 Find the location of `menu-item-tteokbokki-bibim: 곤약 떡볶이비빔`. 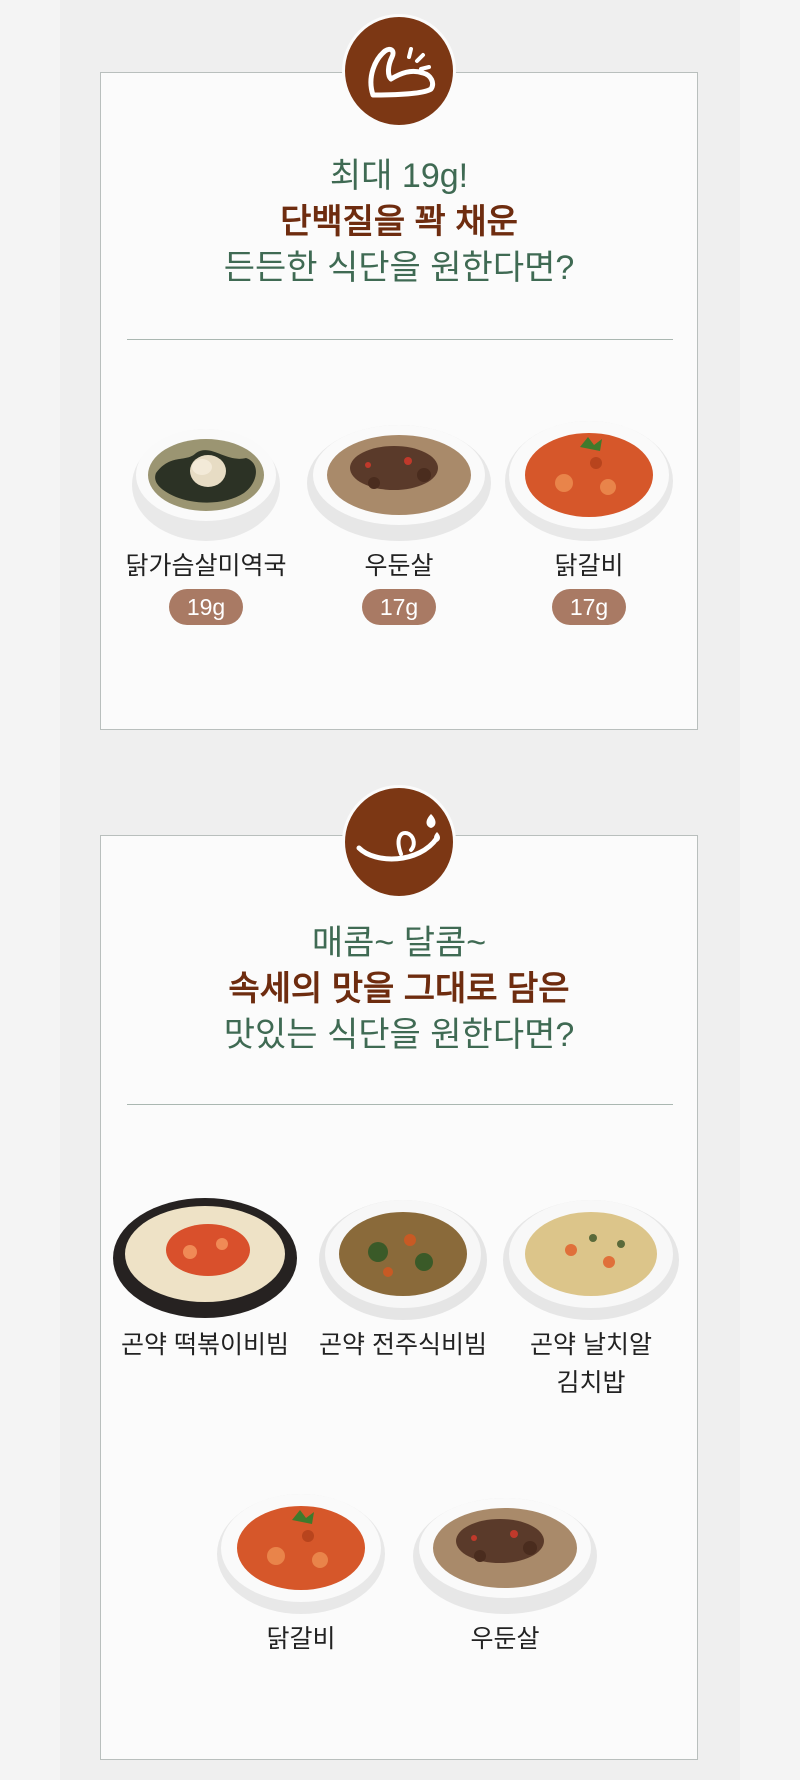

menu-item-tteokbokki-bibim: 곤약 떡볶이비빔 is located at coordinates (205, 1278).